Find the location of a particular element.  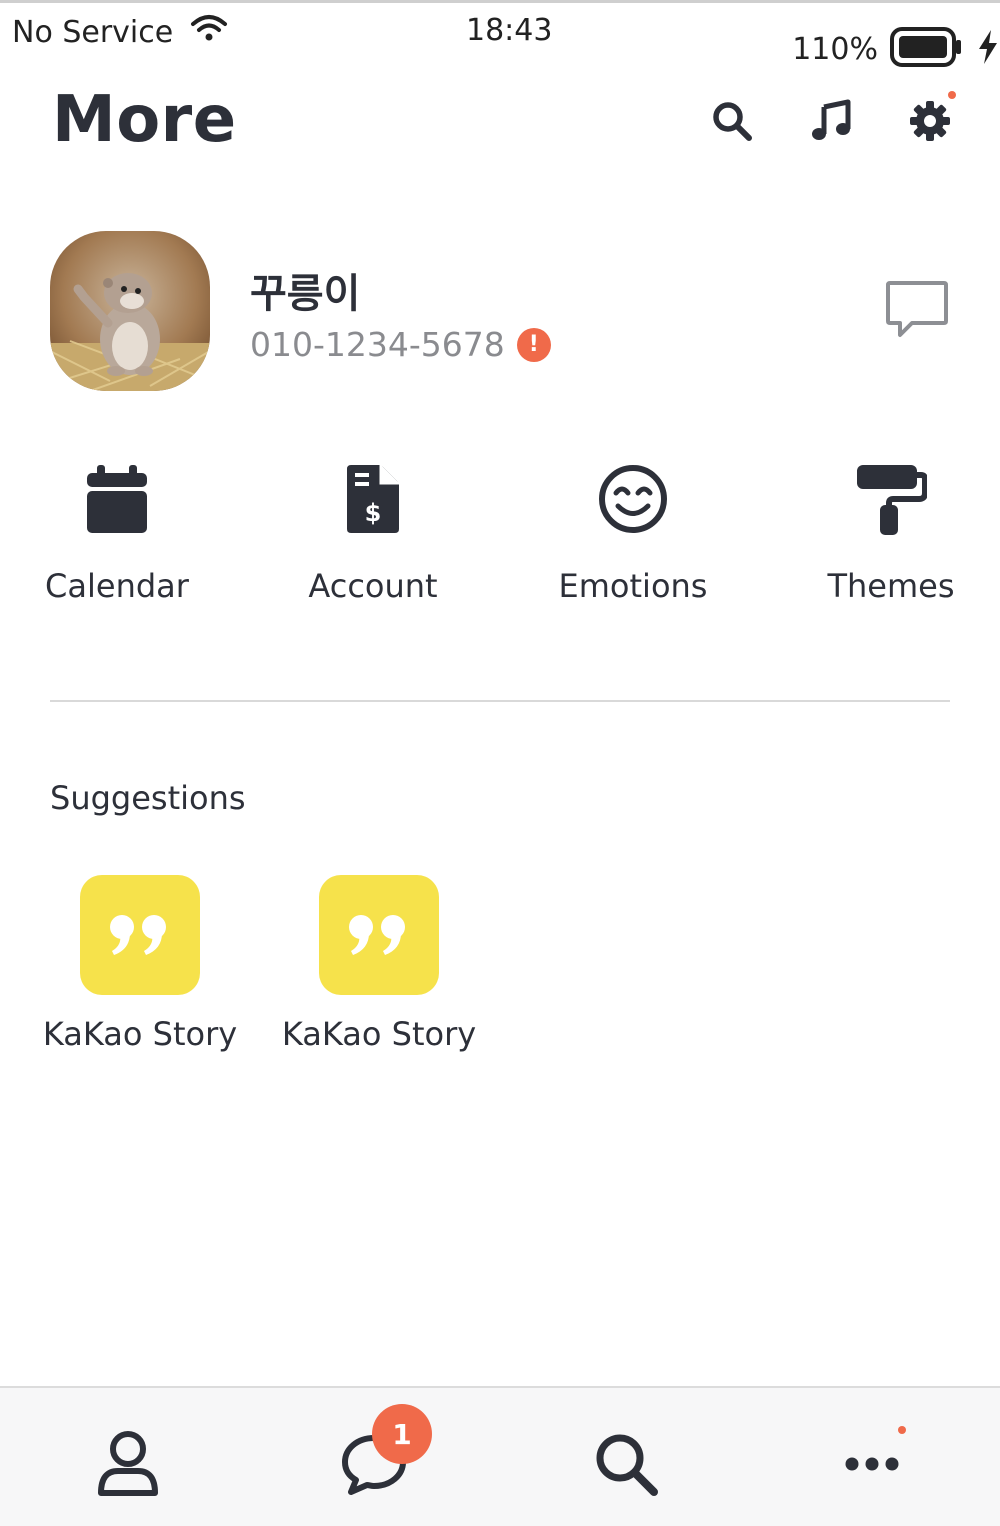

battery-percent: 110% is located at coordinates (835, 49).